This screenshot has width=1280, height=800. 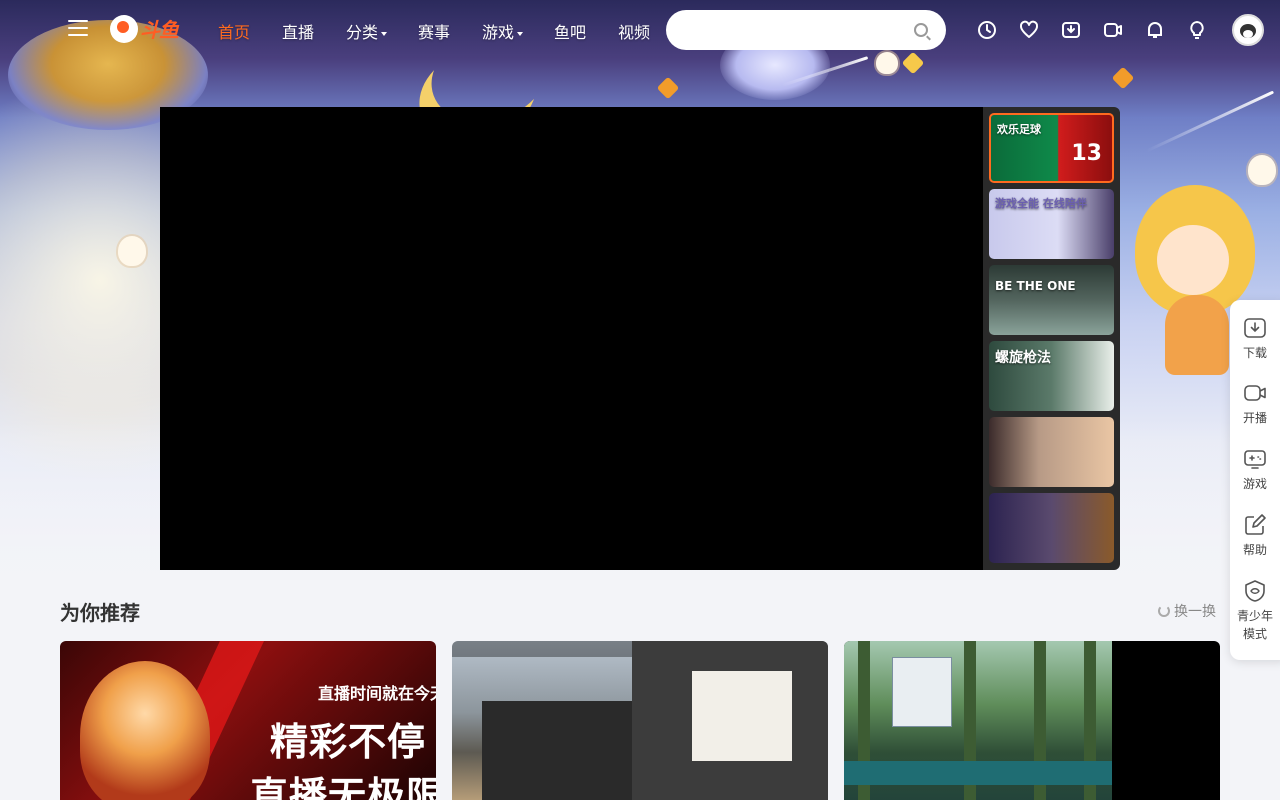 What do you see at coordinates (78, 29) in the screenshot?
I see `menu-icon` at bounding box center [78, 29].